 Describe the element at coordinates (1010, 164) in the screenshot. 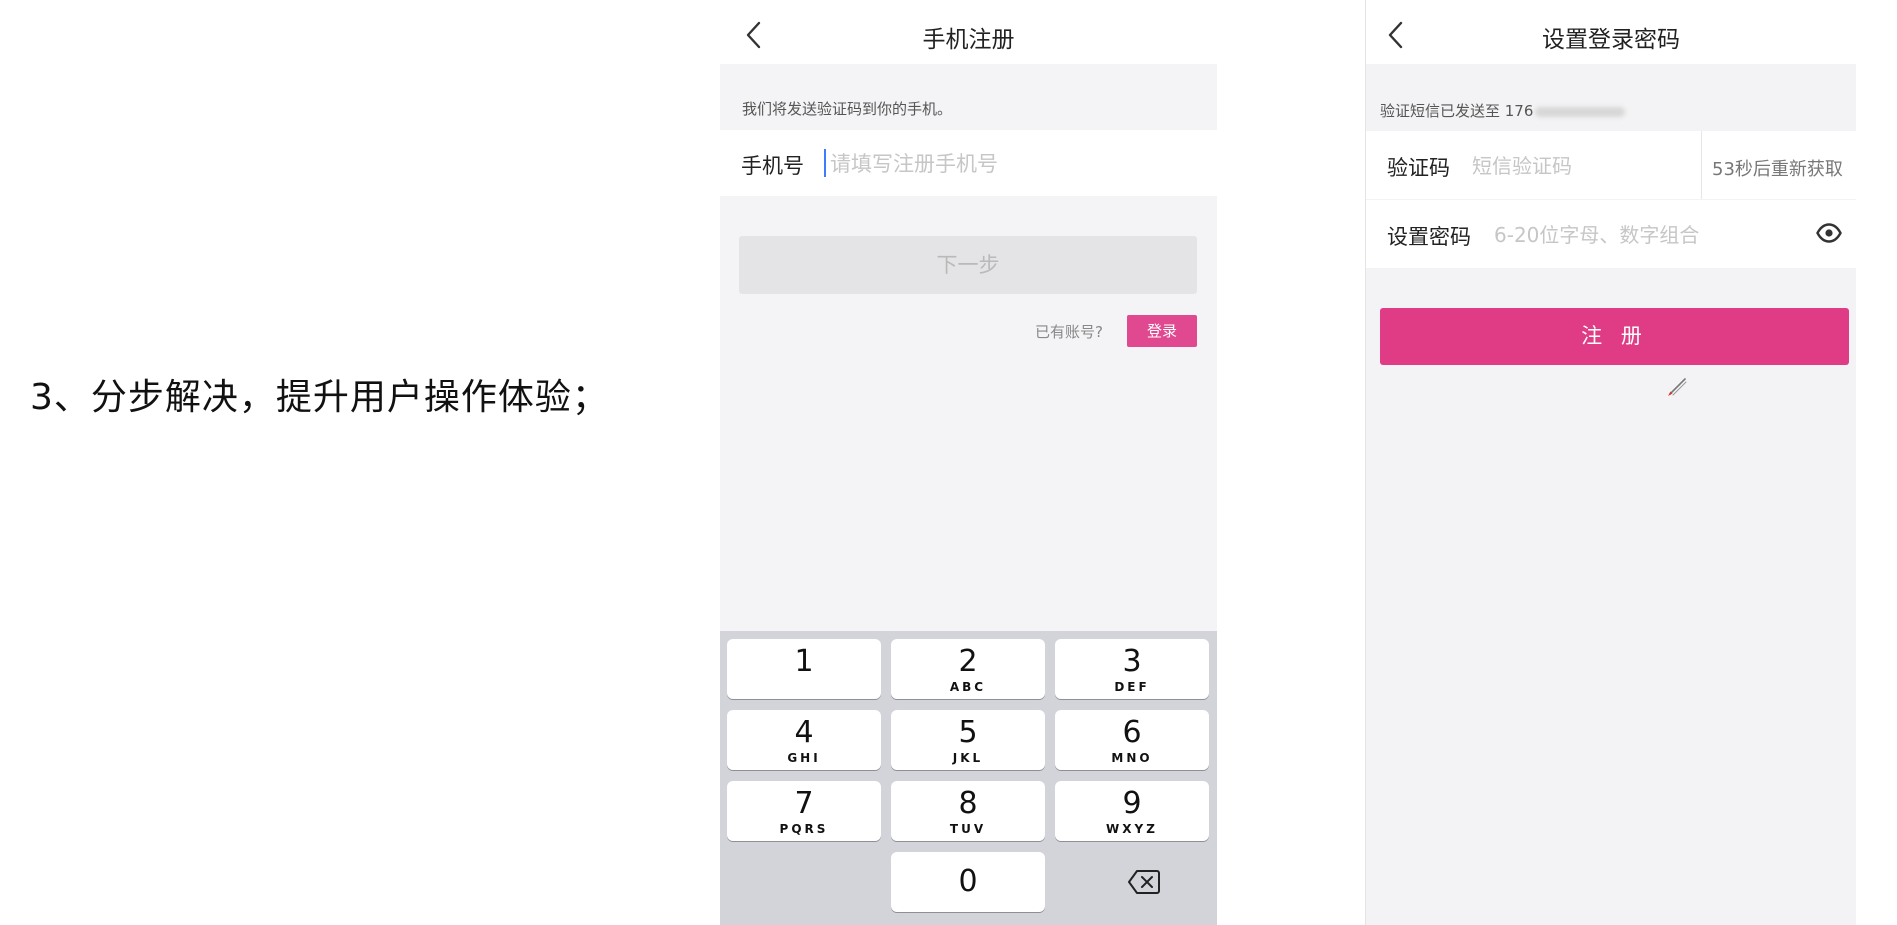

I see `phone-input` at that location.